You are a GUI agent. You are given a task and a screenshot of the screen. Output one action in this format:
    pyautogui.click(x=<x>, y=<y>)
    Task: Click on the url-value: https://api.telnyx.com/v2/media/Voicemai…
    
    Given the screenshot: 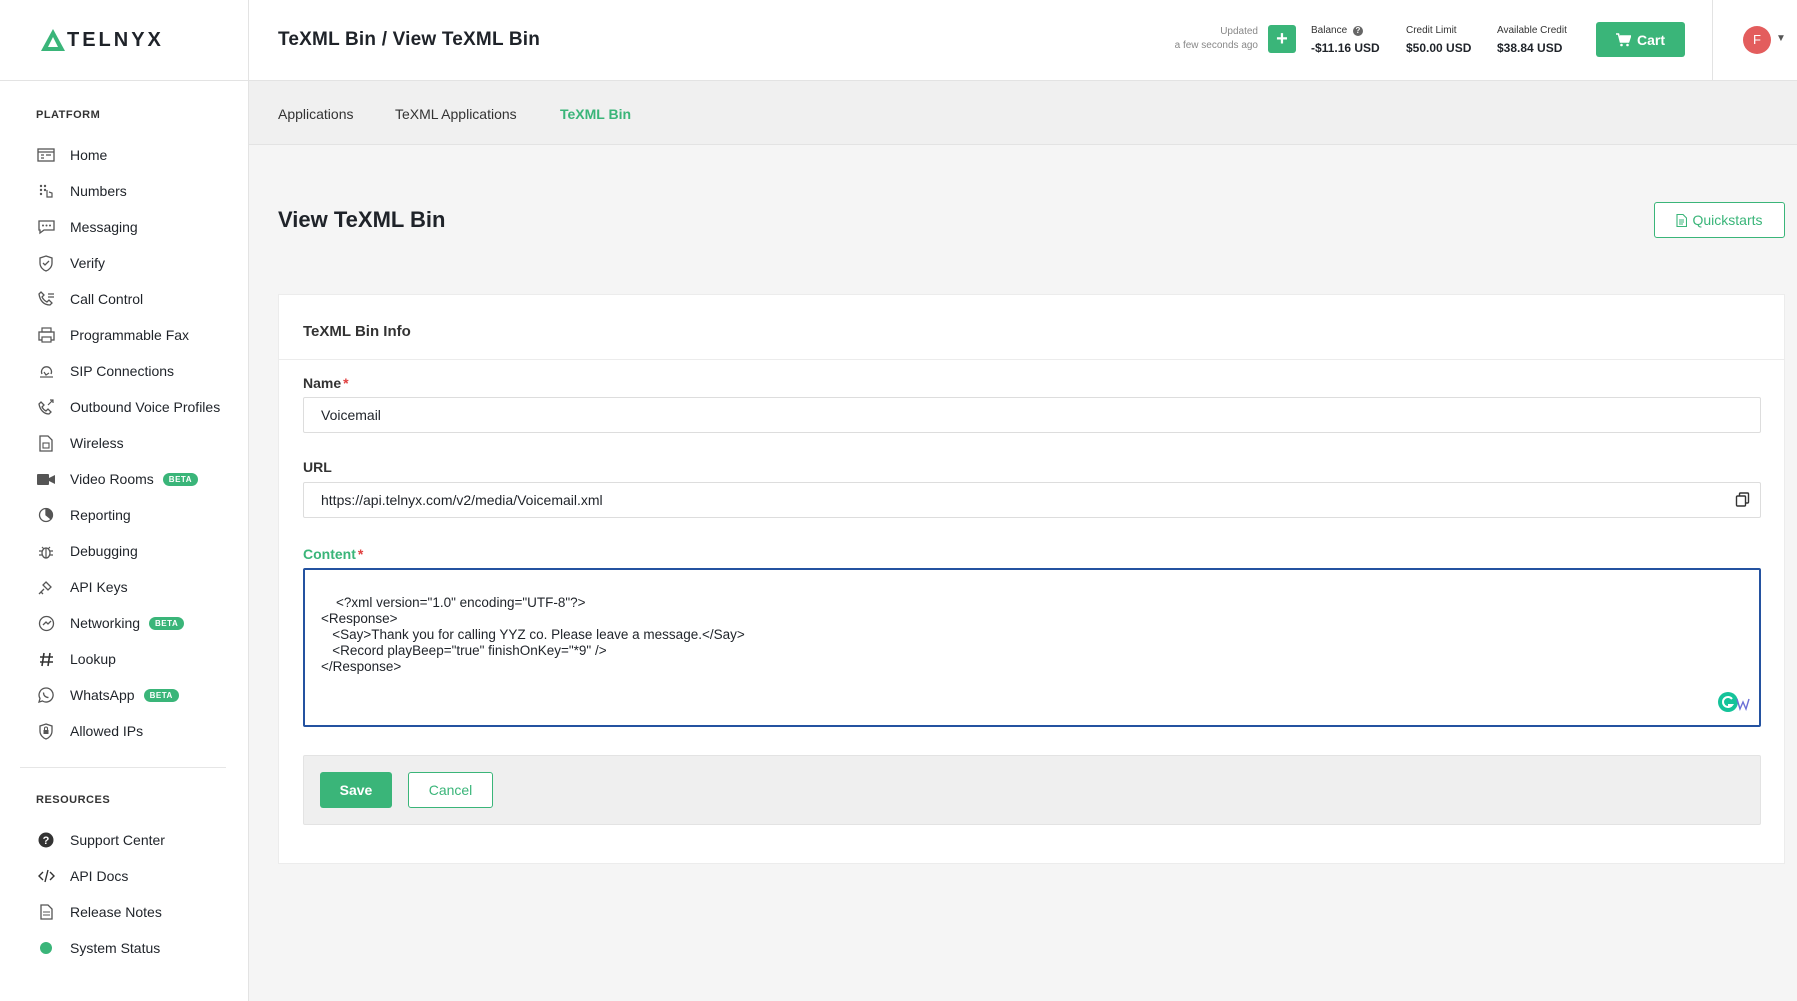 What is the action you would take?
    pyautogui.click(x=462, y=500)
    